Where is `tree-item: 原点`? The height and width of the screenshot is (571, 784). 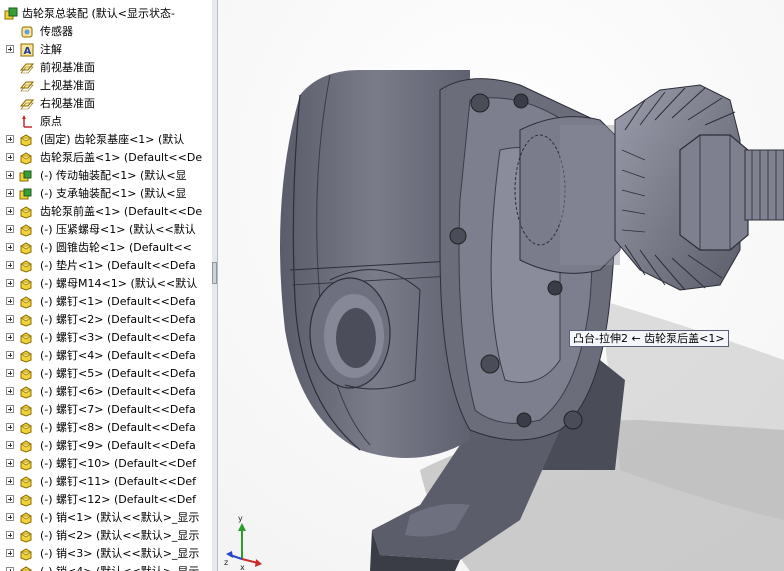
tree-item: 原点 is located at coordinates (106, 122).